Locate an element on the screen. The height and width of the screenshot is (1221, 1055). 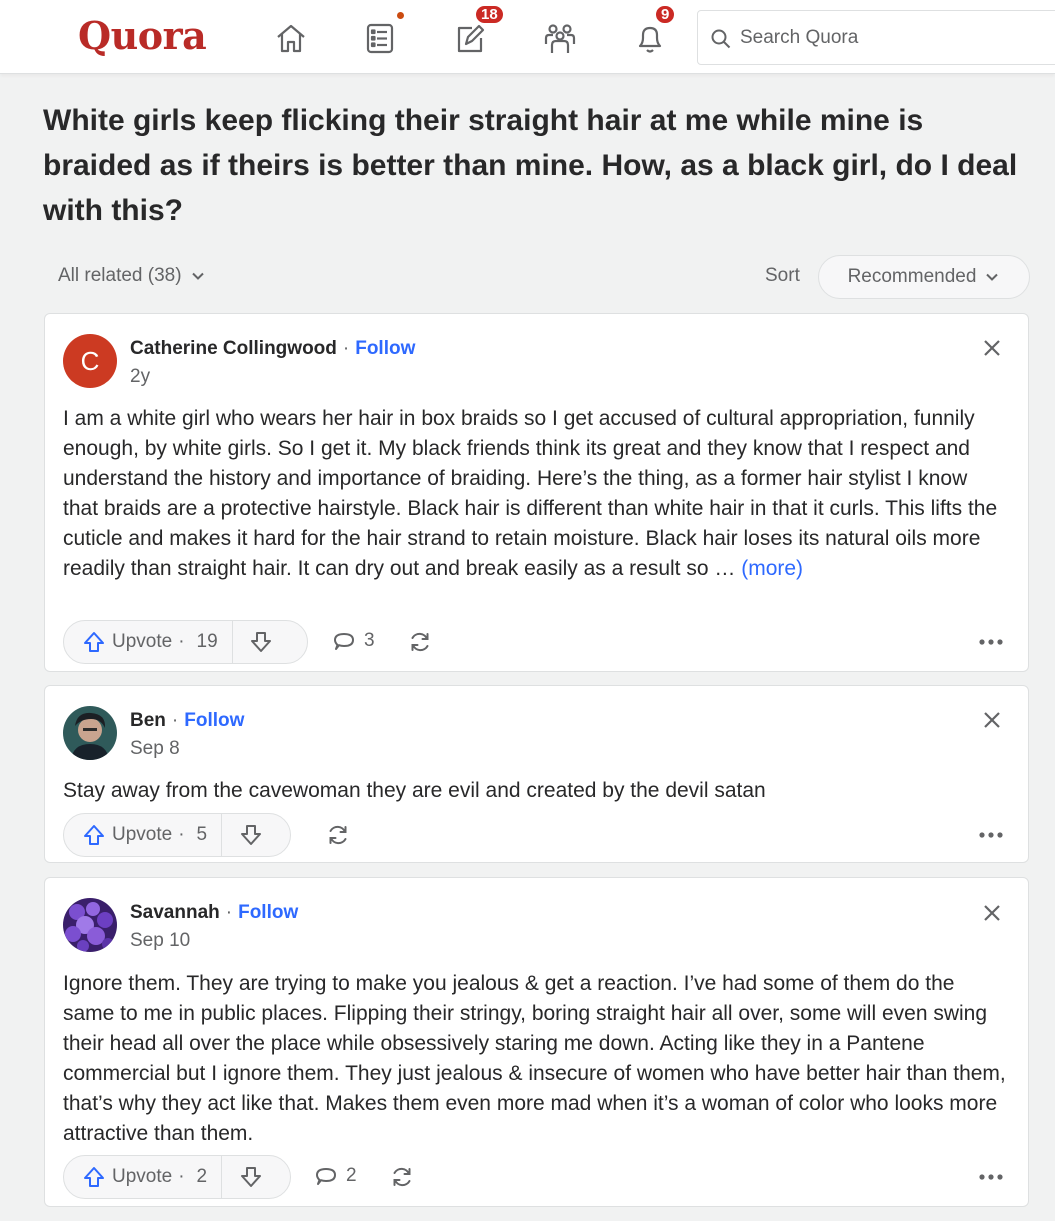
author-name: Savannah is located at coordinates (175, 913).